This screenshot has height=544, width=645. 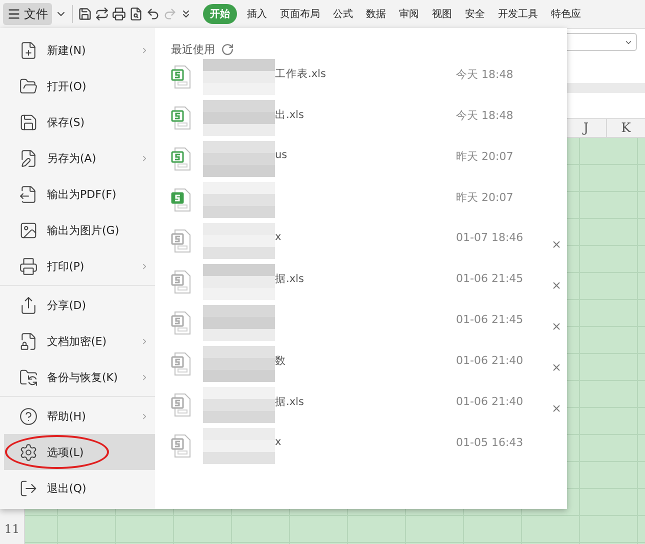 I want to click on file-name: us, so click(x=281, y=155).